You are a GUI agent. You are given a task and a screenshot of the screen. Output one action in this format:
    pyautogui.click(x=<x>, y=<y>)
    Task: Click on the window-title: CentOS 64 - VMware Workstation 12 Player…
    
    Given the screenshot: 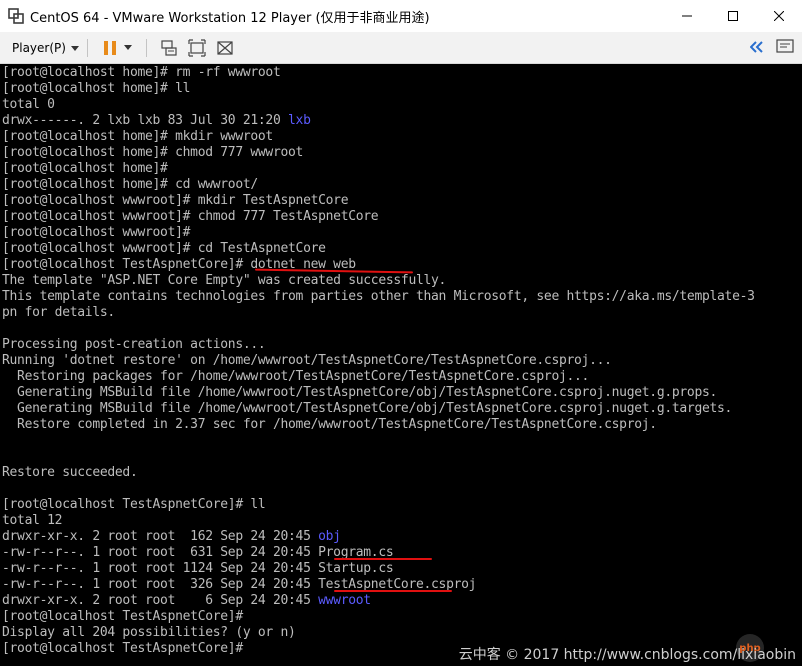 What is the action you would take?
    pyautogui.click(x=230, y=18)
    